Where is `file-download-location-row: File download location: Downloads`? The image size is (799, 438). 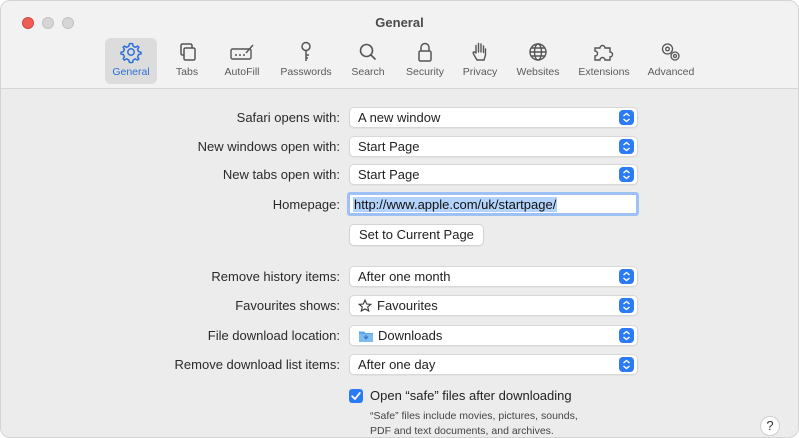
file-download-location-row: File download location: Downloads is located at coordinates (399, 336).